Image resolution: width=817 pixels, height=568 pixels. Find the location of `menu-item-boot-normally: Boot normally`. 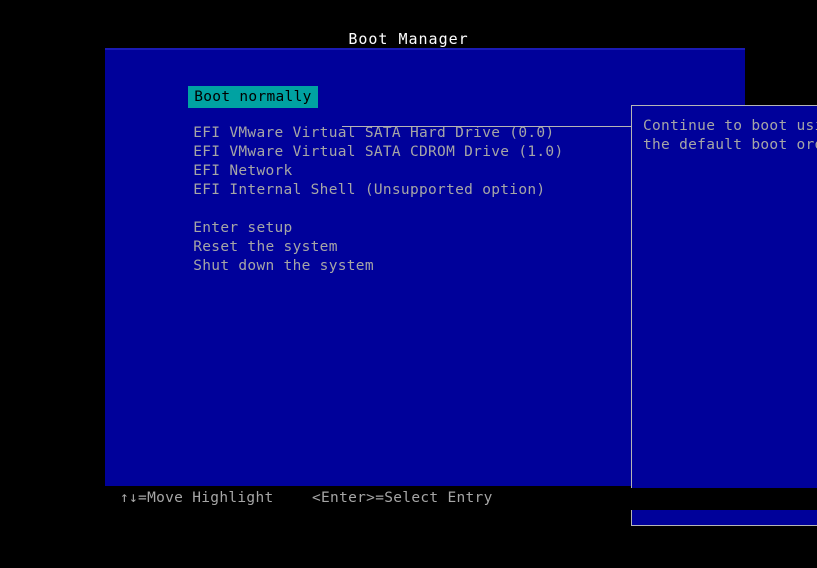

menu-item-boot-normally: Boot normally is located at coordinates (326, 86).